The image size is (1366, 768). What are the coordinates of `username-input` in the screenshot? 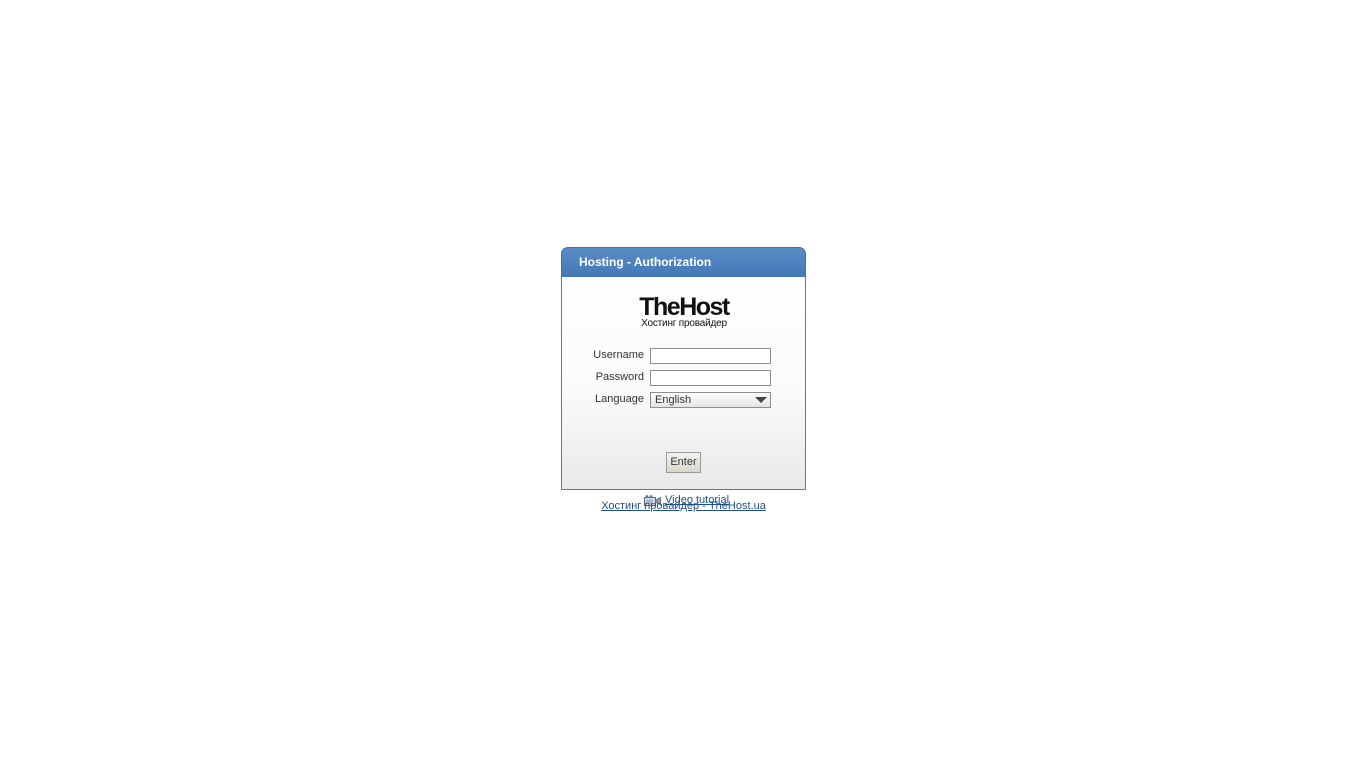 It's located at (710, 356).